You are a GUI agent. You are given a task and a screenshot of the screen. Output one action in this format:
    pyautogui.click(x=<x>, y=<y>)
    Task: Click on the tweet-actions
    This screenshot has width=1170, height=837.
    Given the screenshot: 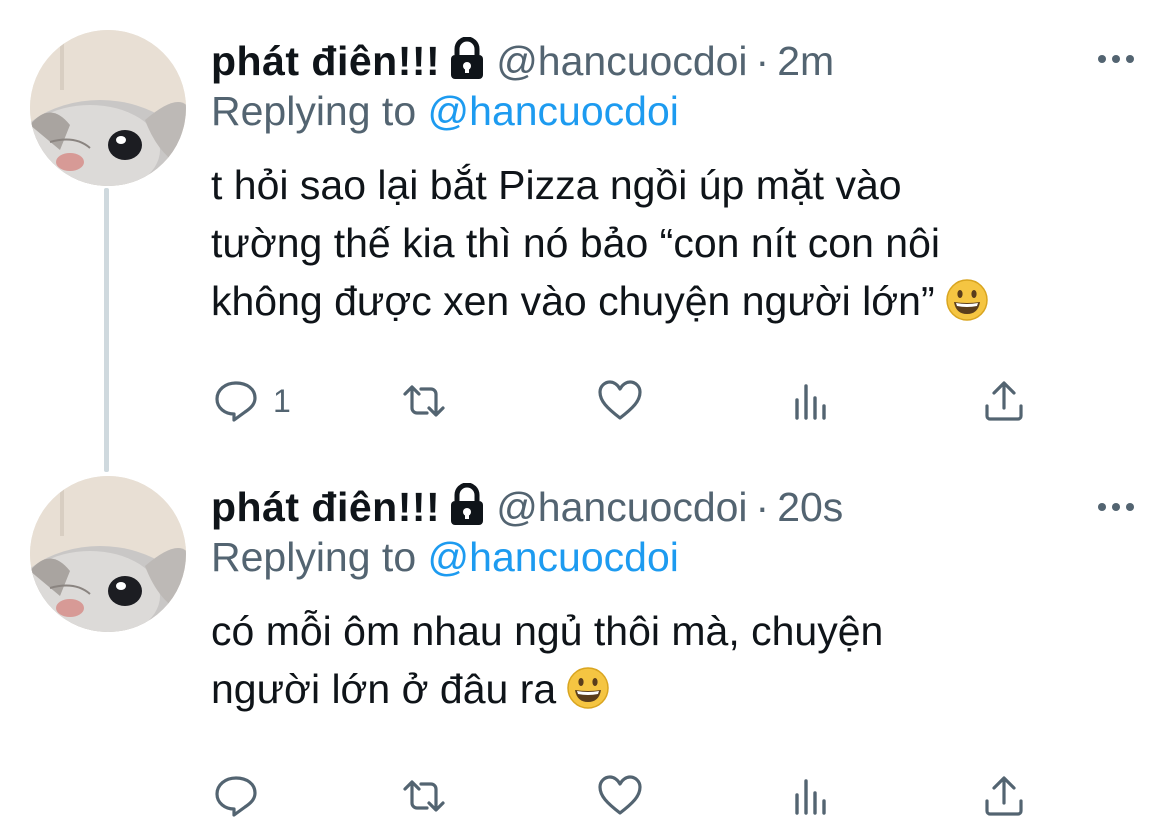 What is the action you would take?
    pyautogui.click(x=641, y=796)
    